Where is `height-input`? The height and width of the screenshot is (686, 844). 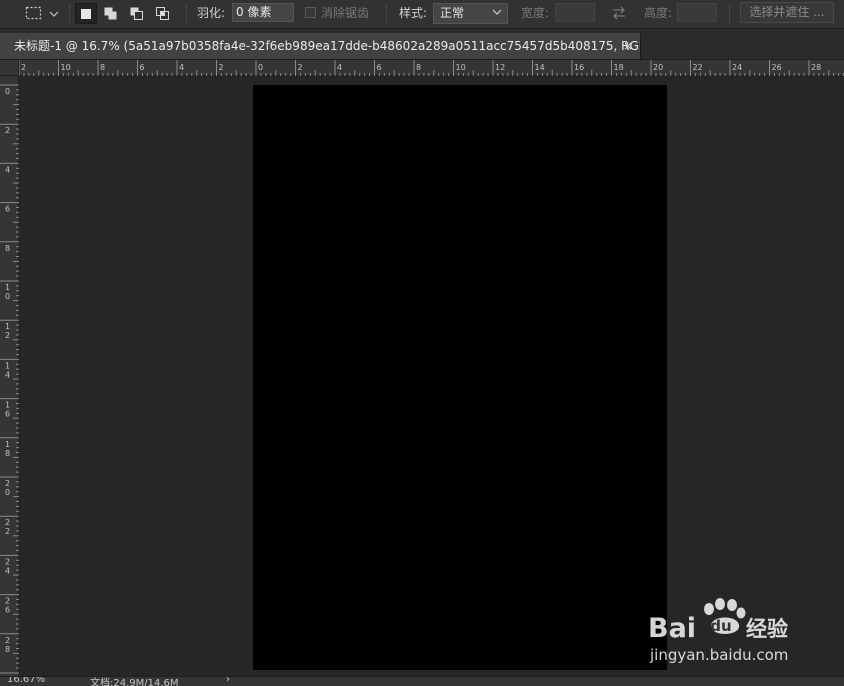
height-input is located at coordinates (697, 12).